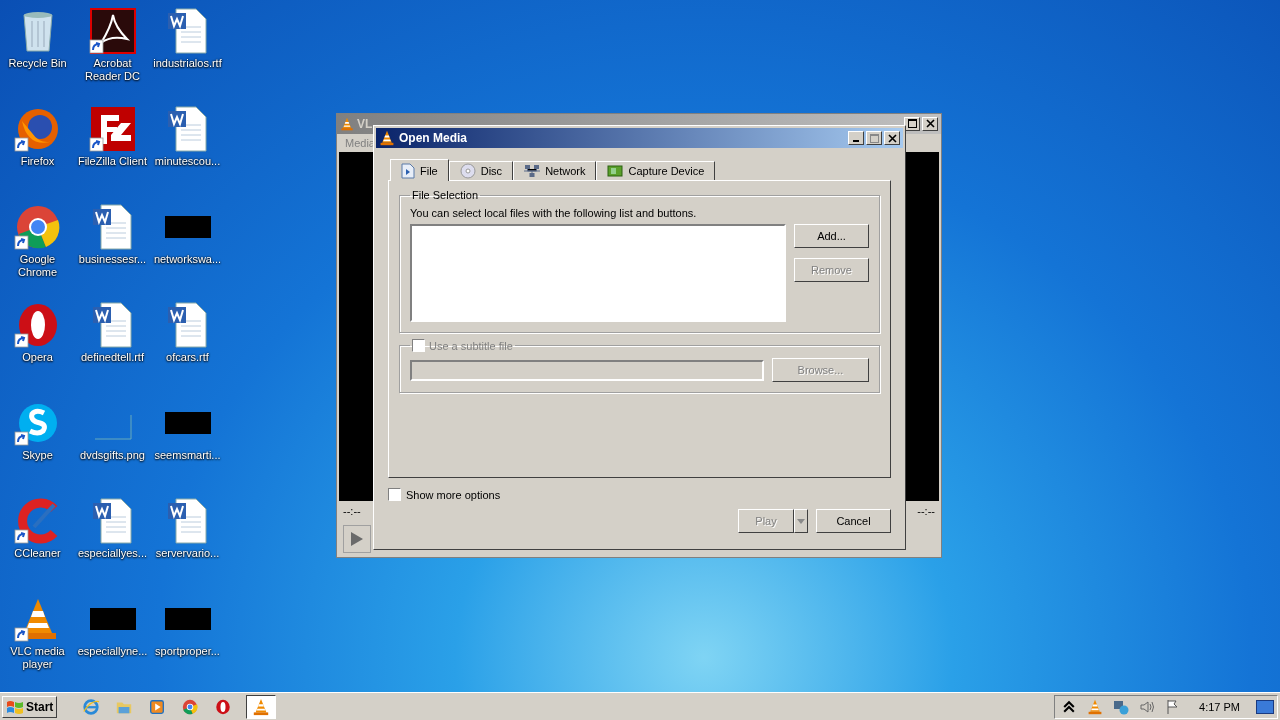  I want to click on opera-icon, so click(223, 706).